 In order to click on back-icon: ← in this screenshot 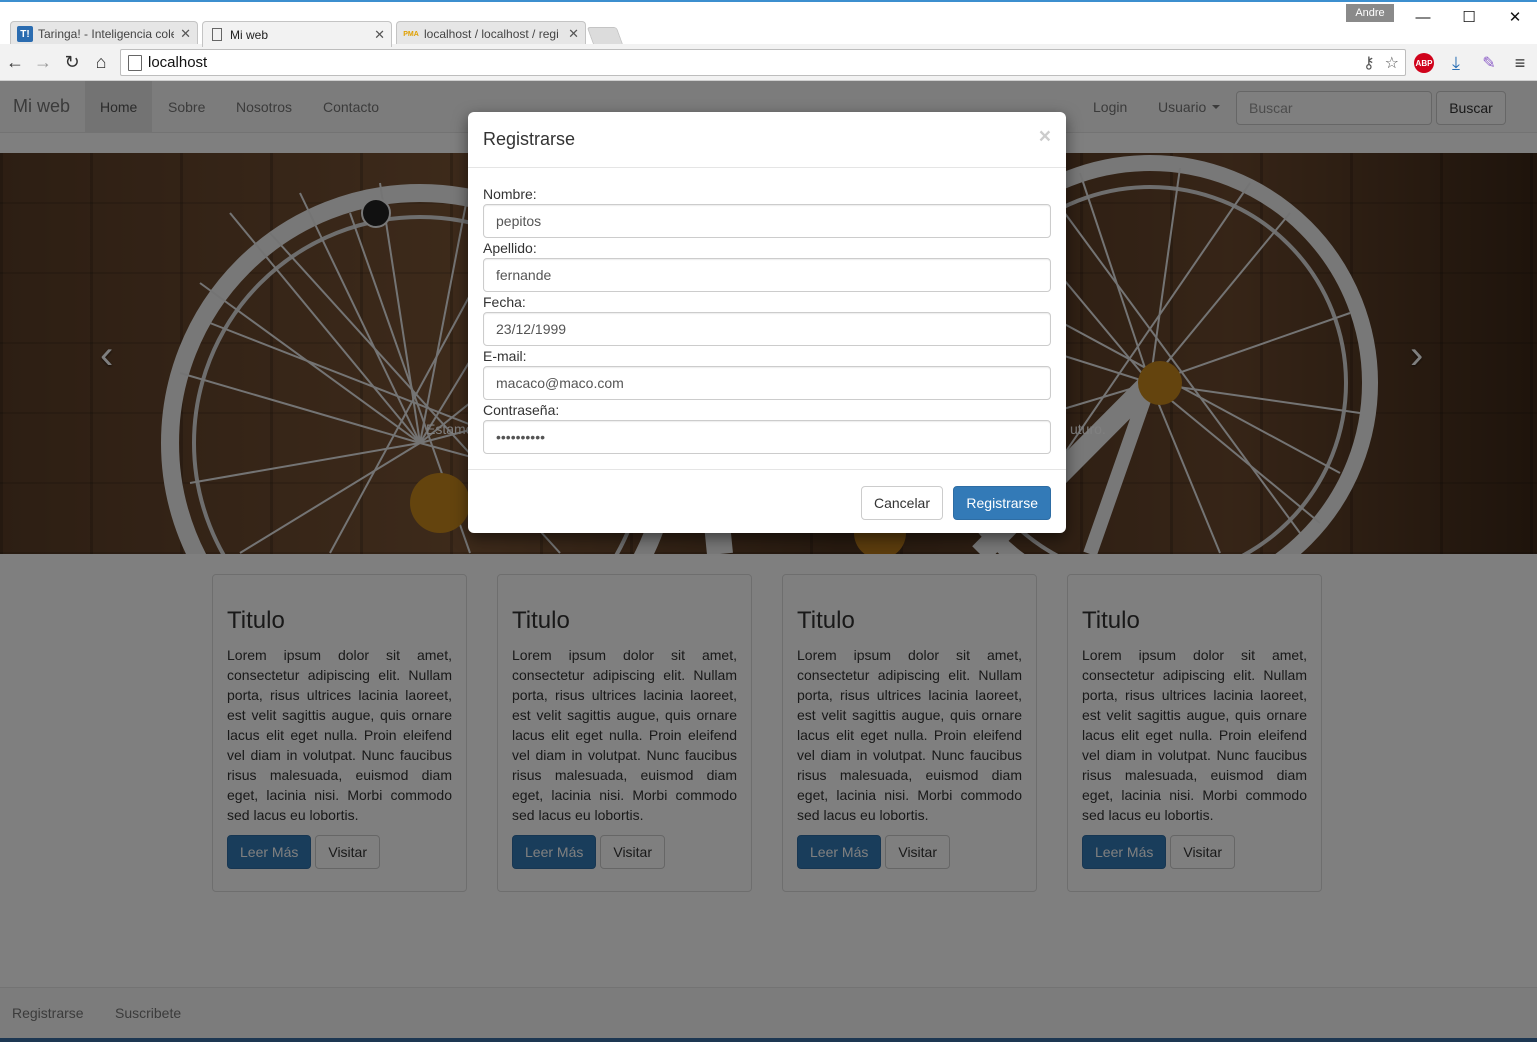, I will do `click(15, 62)`.